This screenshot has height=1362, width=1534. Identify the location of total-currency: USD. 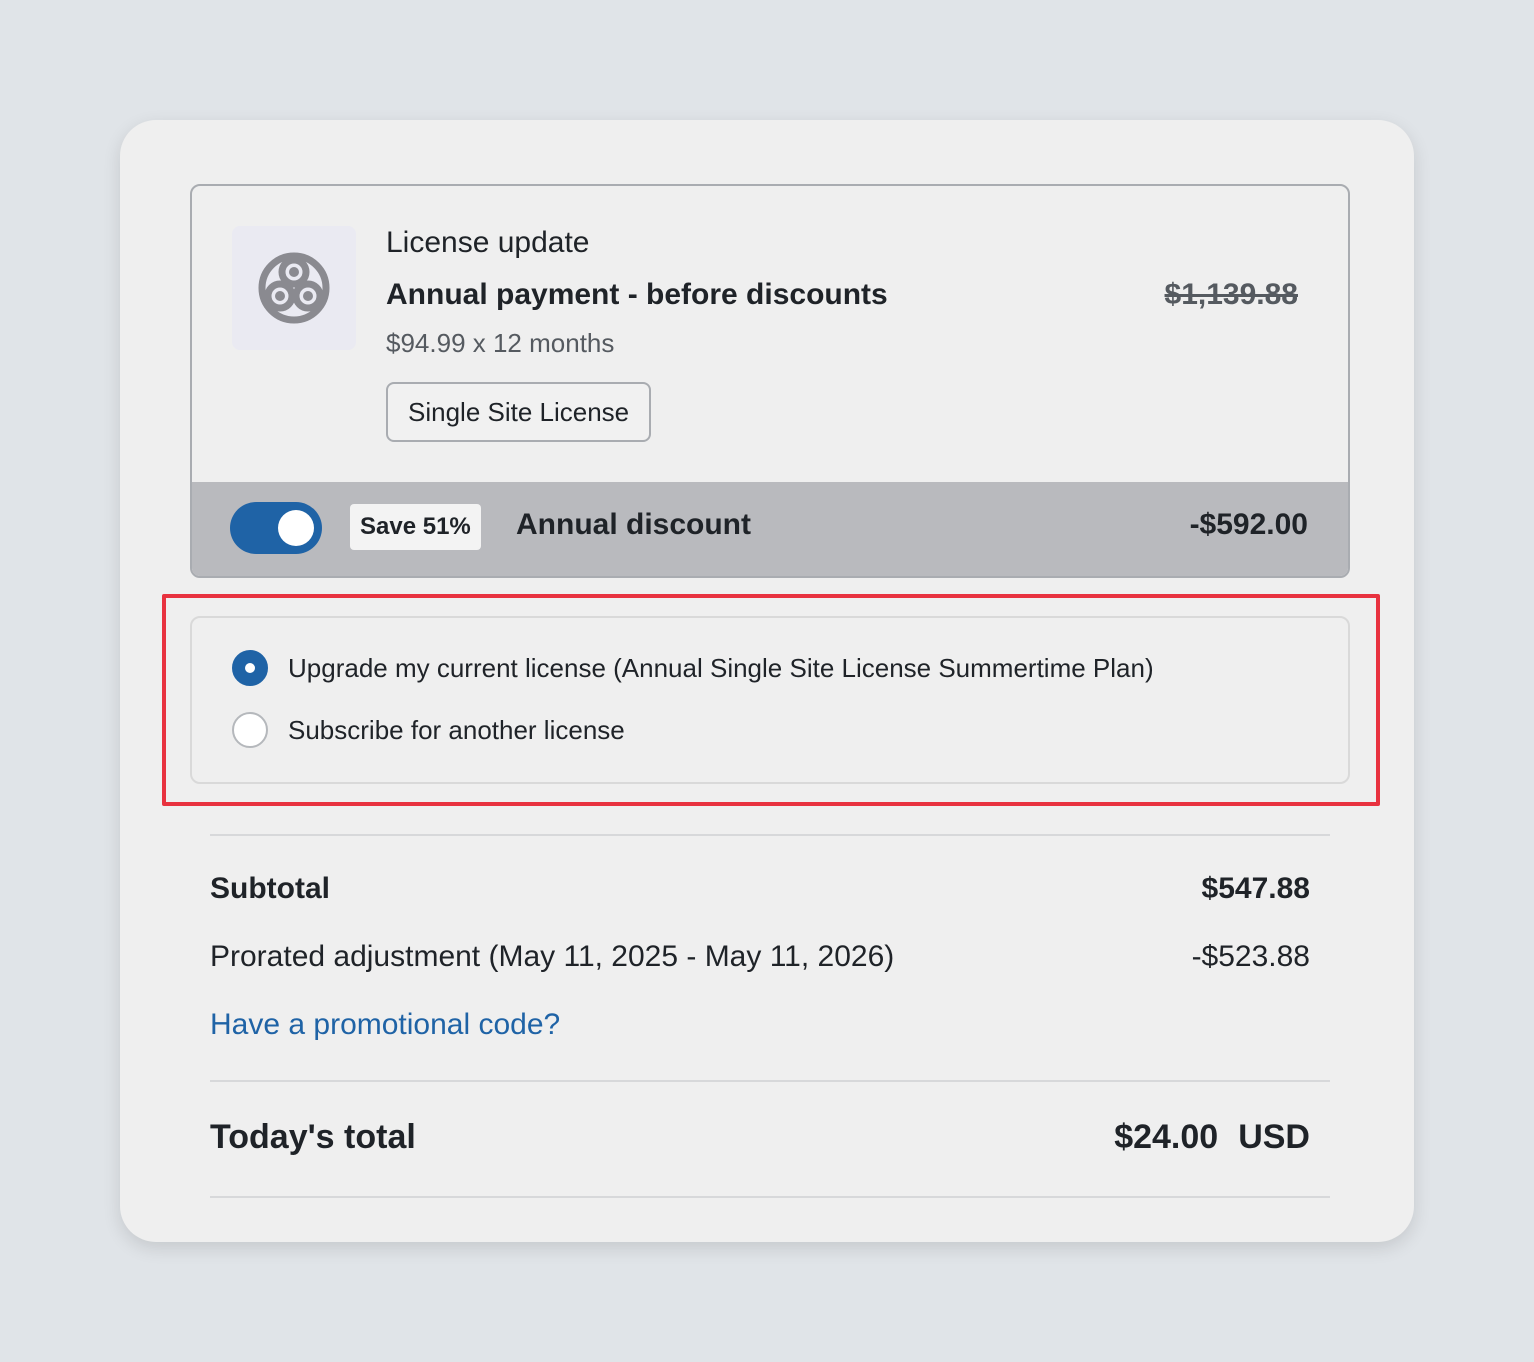
(1274, 1137).